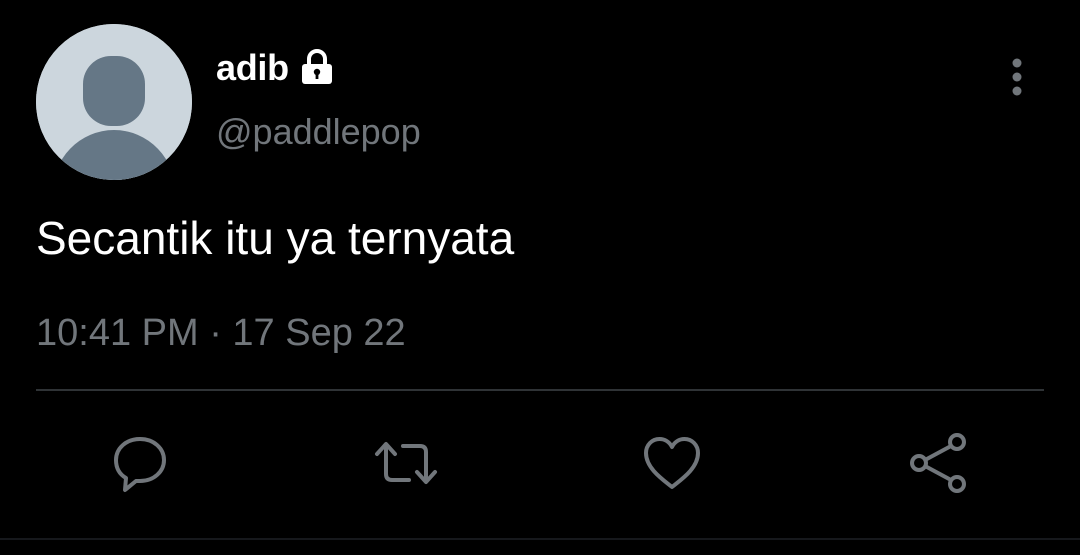  What do you see at coordinates (318, 132) in the screenshot?
I see `user-handle: @paddlepop` at bounding box center [318, 132].